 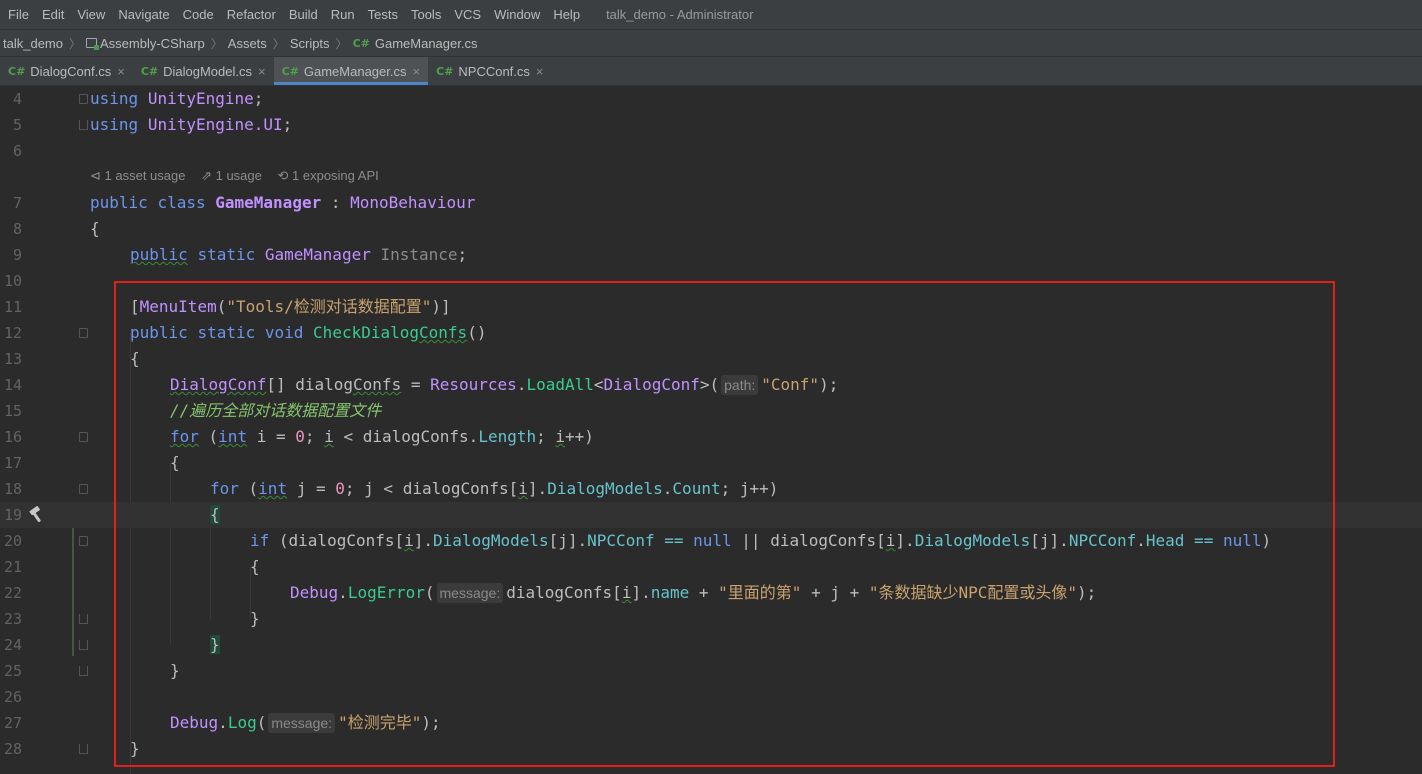 What do you see at coordinates (283, 202) in the screenshot?
I see `code-text: public class GameManager : MonoBehaviour` at bounding box center [283, 202].